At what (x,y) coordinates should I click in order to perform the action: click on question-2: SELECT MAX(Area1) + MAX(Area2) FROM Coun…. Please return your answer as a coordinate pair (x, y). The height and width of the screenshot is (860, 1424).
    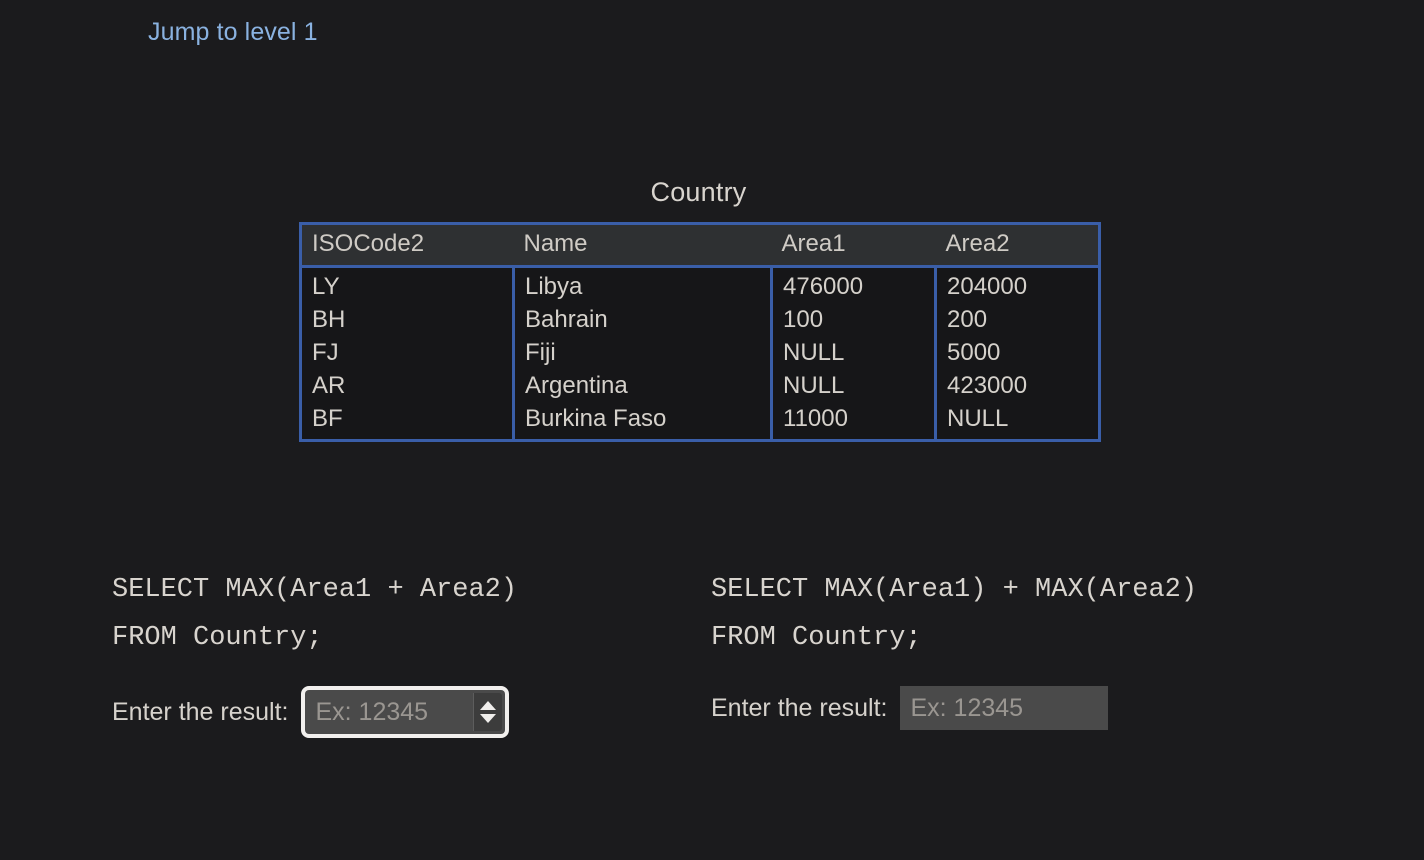
    Looking at the image, I should click on (954, 648).